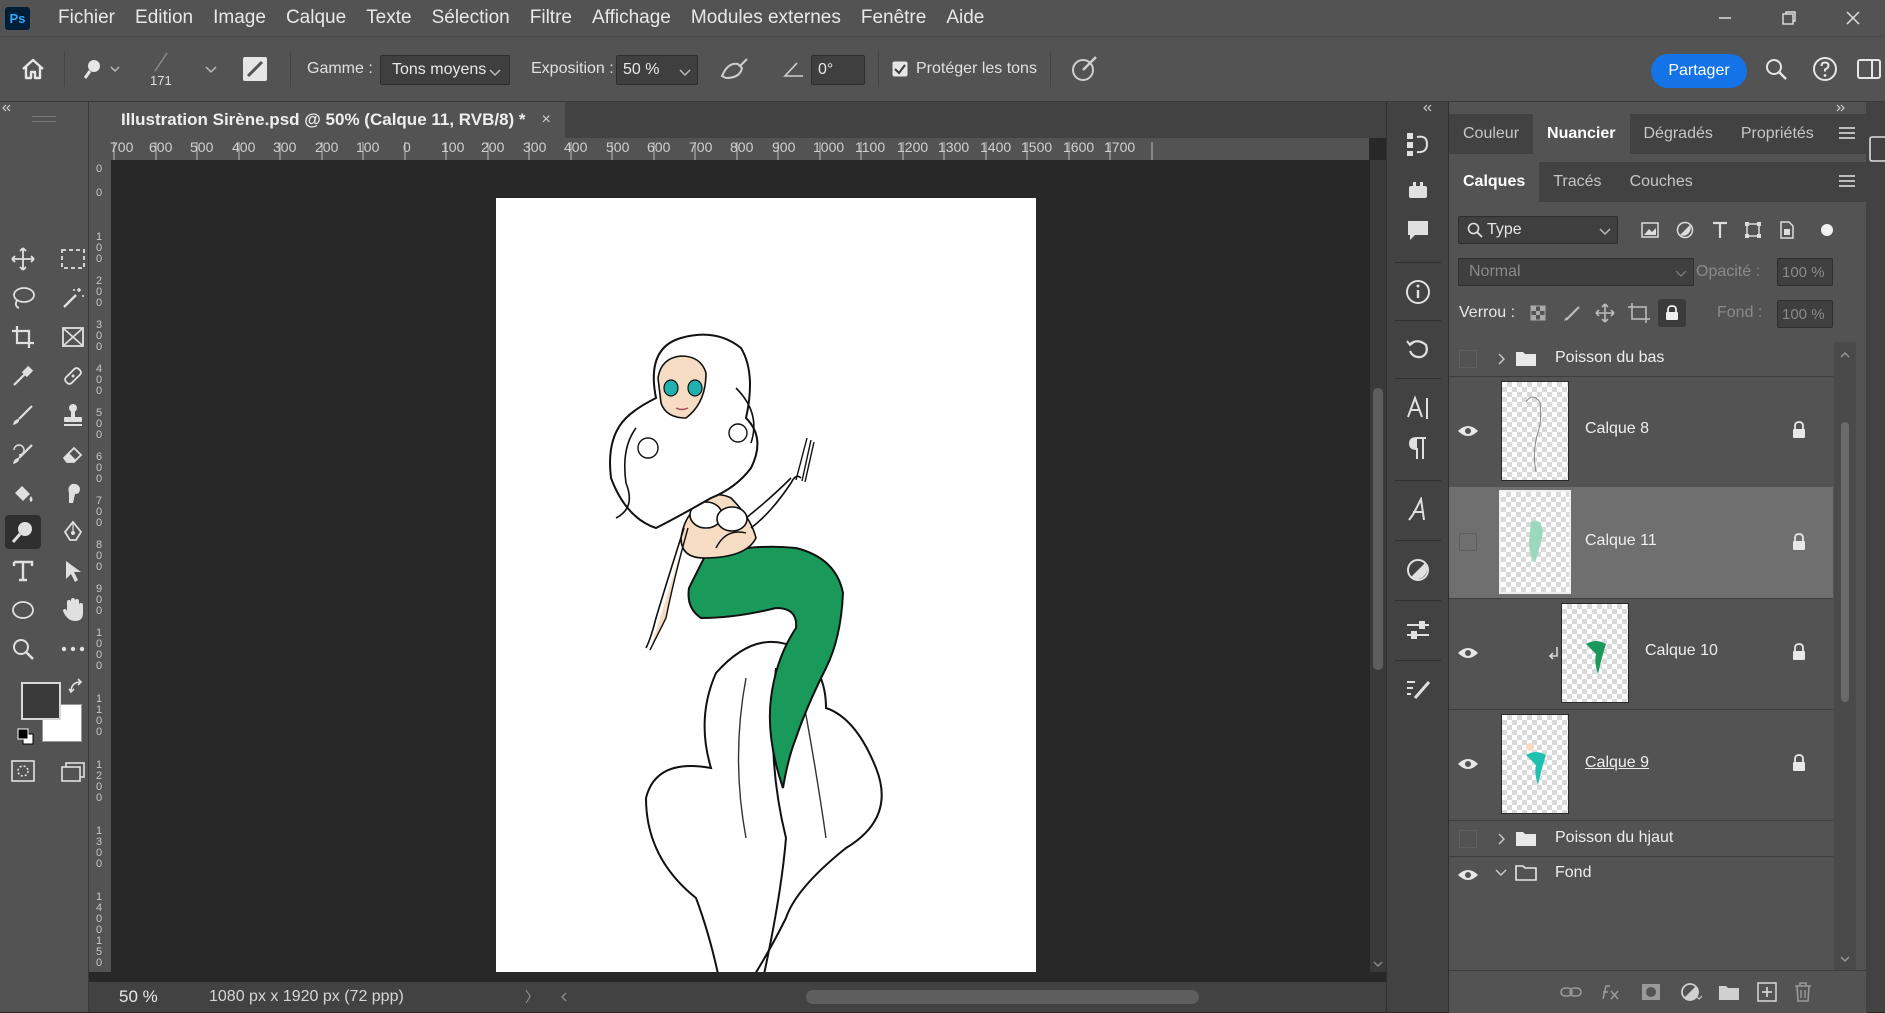  I want to click on brush-size-picker: 171, so click(161, 69).